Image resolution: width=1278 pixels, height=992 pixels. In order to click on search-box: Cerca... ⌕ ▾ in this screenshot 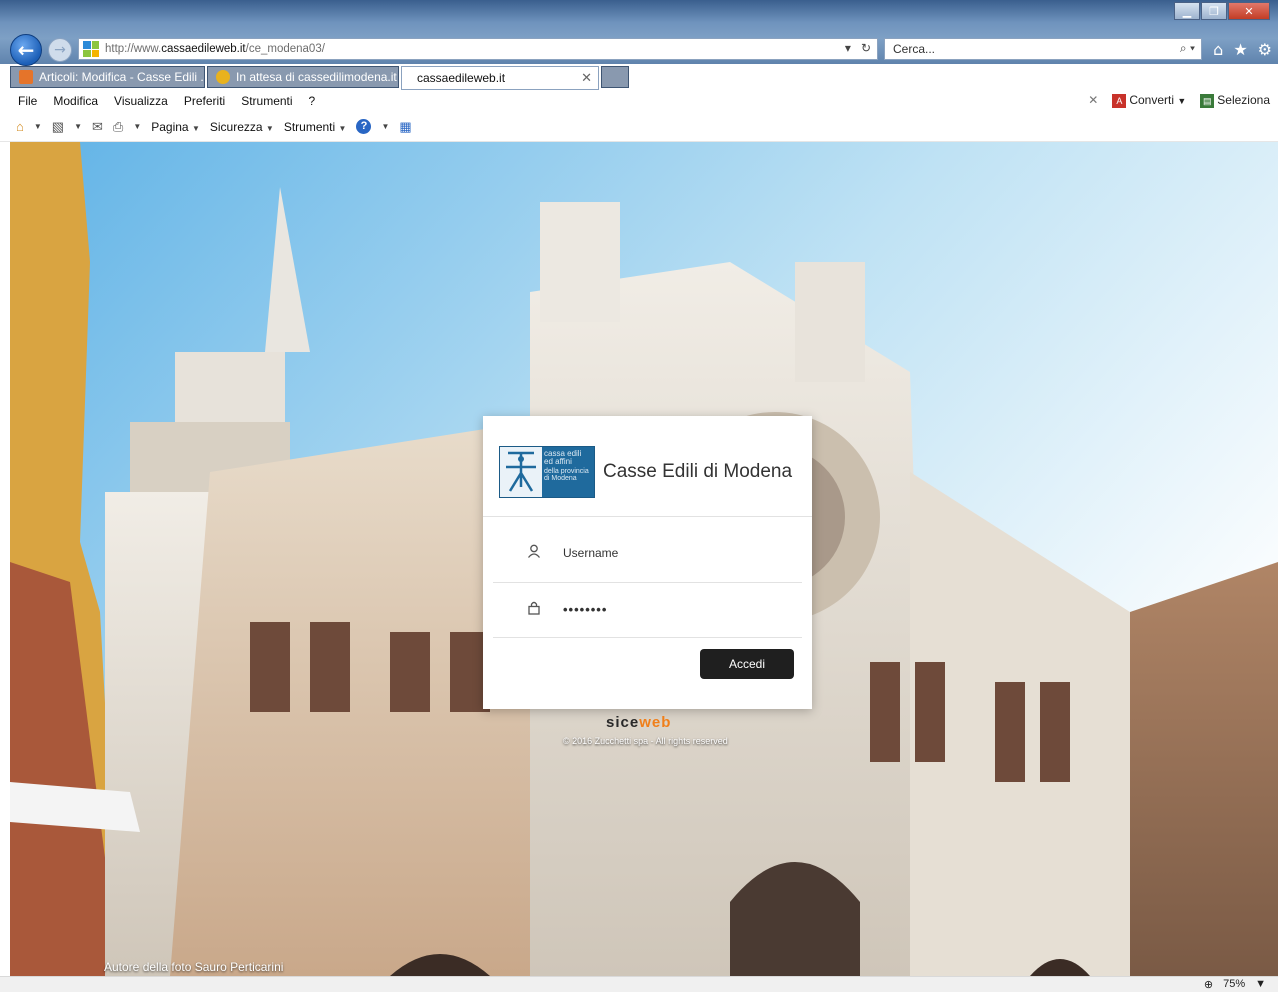, I will do `click(1043, 49)`.